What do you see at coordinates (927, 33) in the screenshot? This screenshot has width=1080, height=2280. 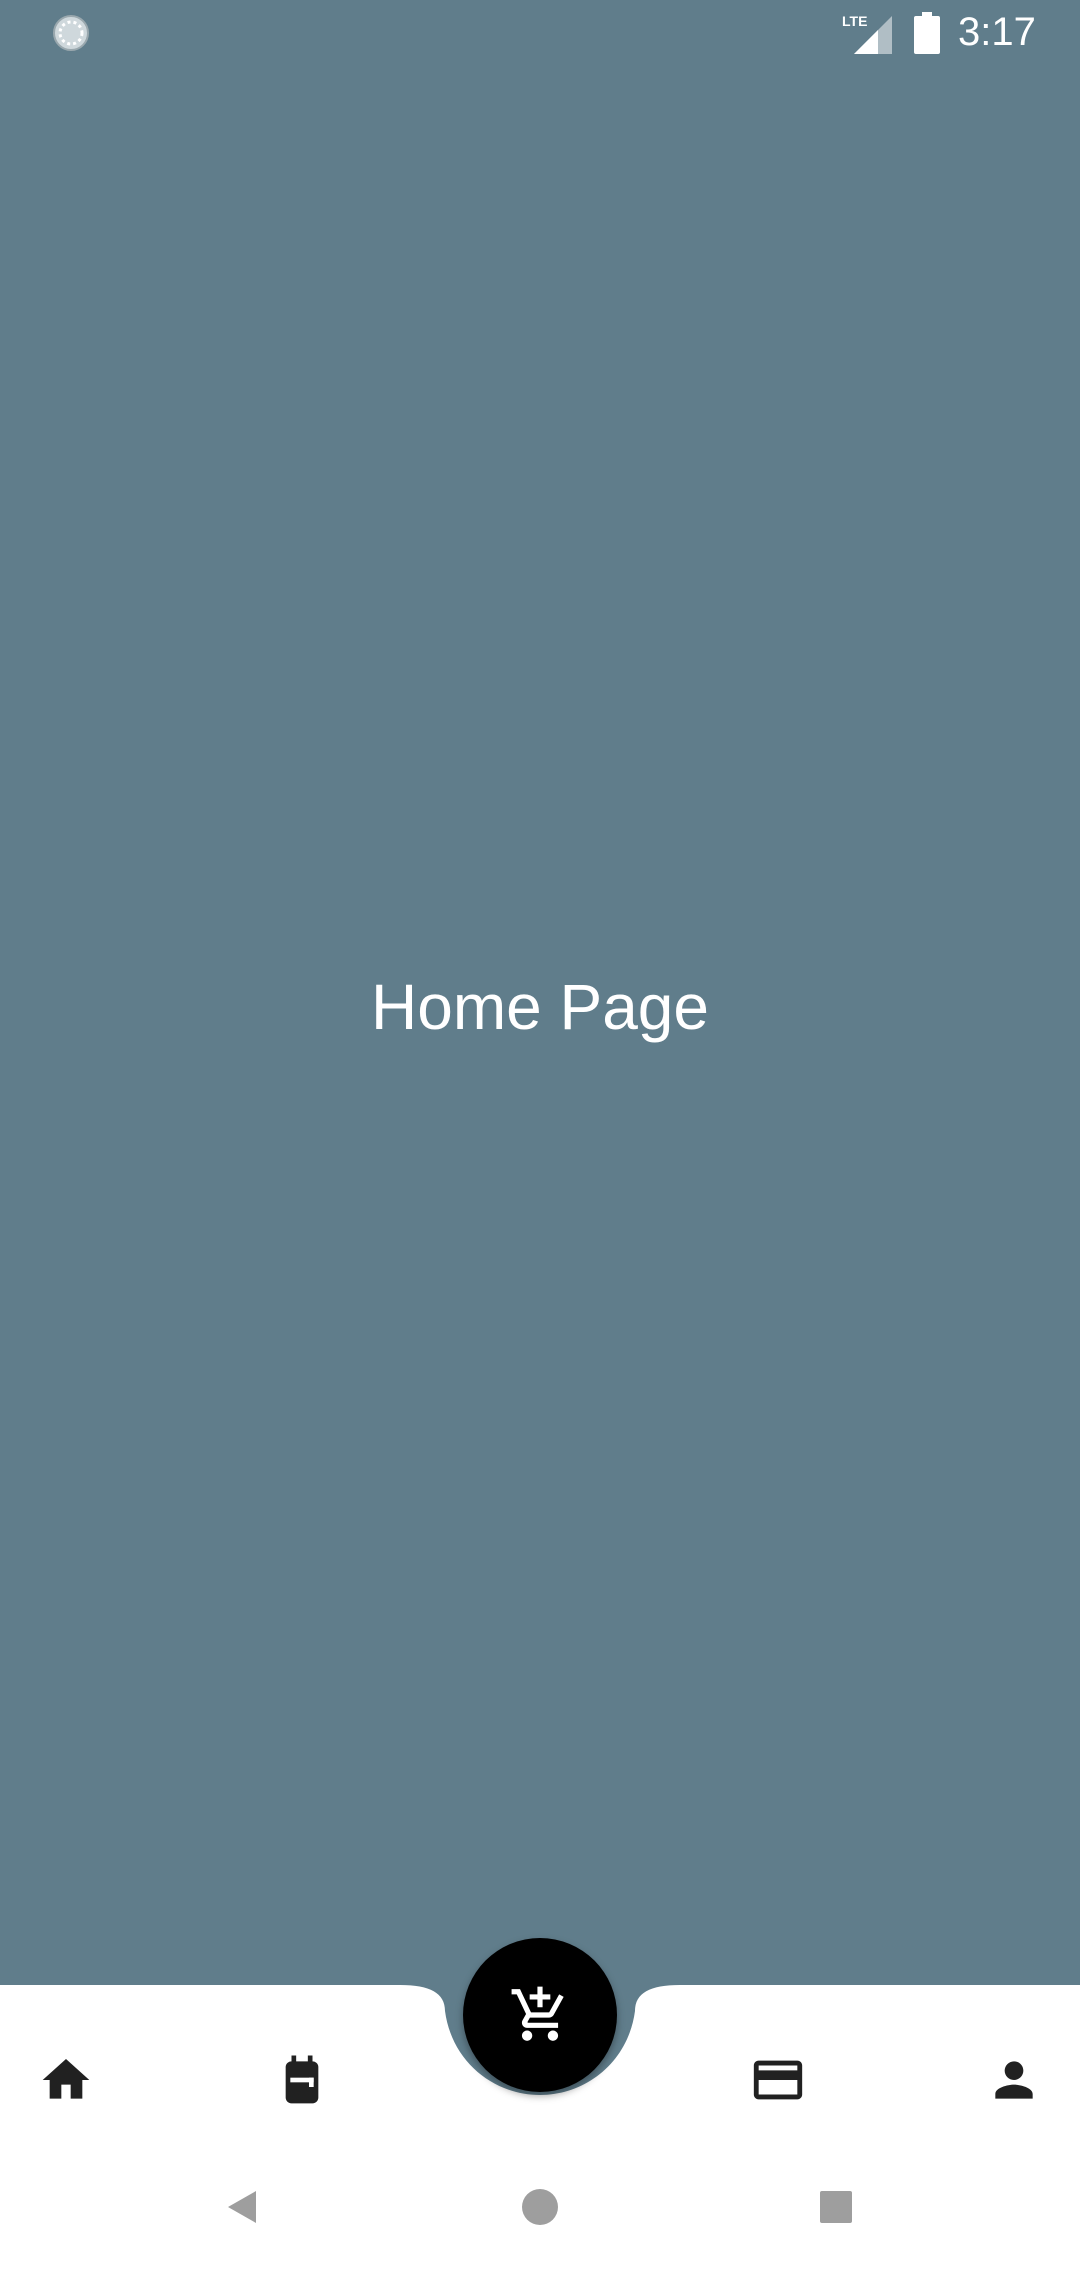 I see `battery-icon` at bounding box center [927, 33].